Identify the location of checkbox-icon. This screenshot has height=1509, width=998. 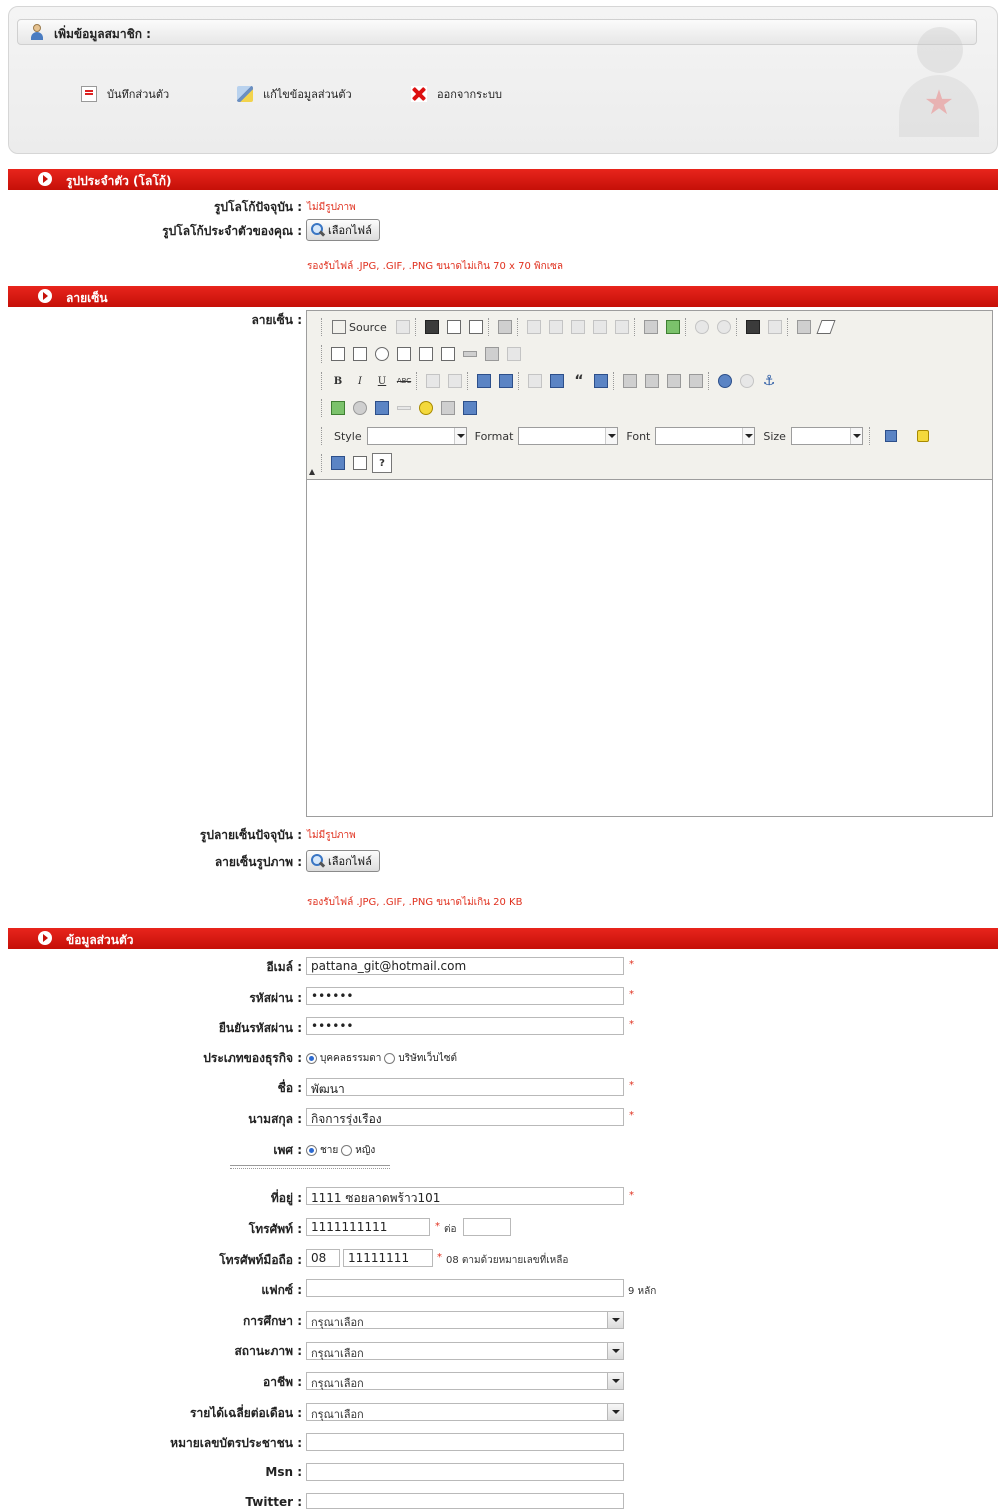
(360, 354).